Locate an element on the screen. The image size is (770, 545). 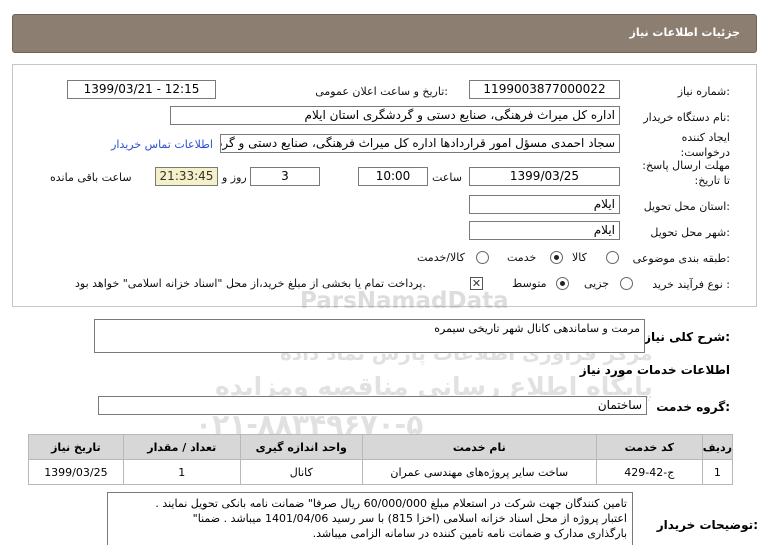
col-header-quantity: تعداد / مقدار is located at coordinates (181, 447).